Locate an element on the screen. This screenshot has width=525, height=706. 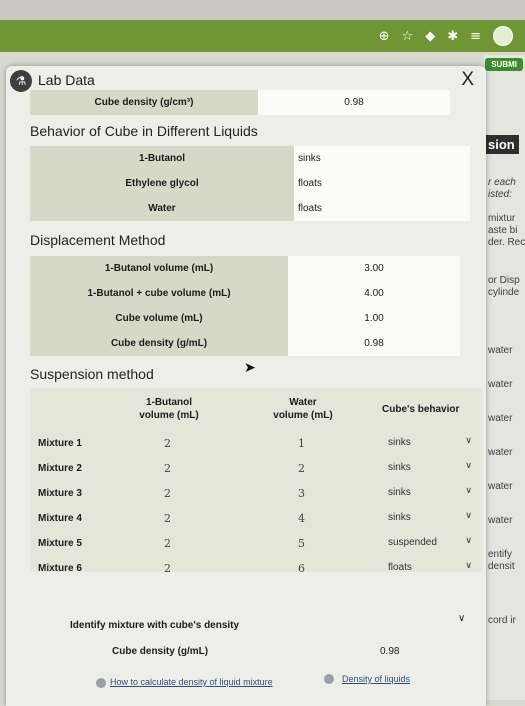
mixture-label: Mixture 2 is located at coordinates (60, 468).